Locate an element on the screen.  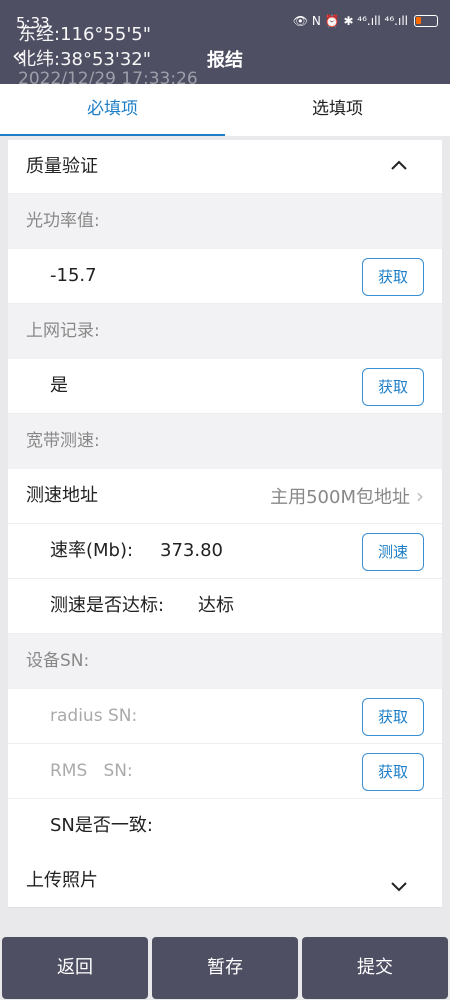
speed-pass-row: 测速是否达标: 达标 is located at coordinates (225, 606).